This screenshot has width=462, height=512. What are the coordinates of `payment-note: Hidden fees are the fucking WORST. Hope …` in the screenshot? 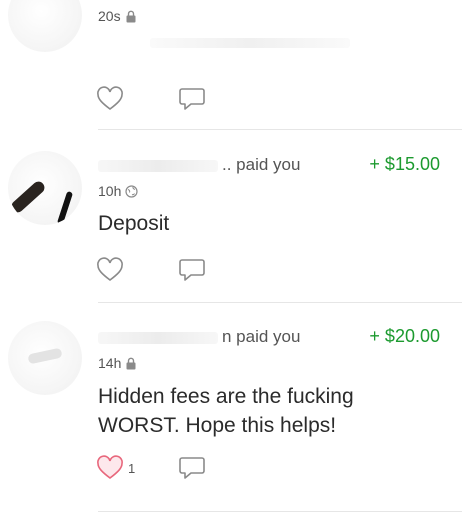 It's located at (226, 411).